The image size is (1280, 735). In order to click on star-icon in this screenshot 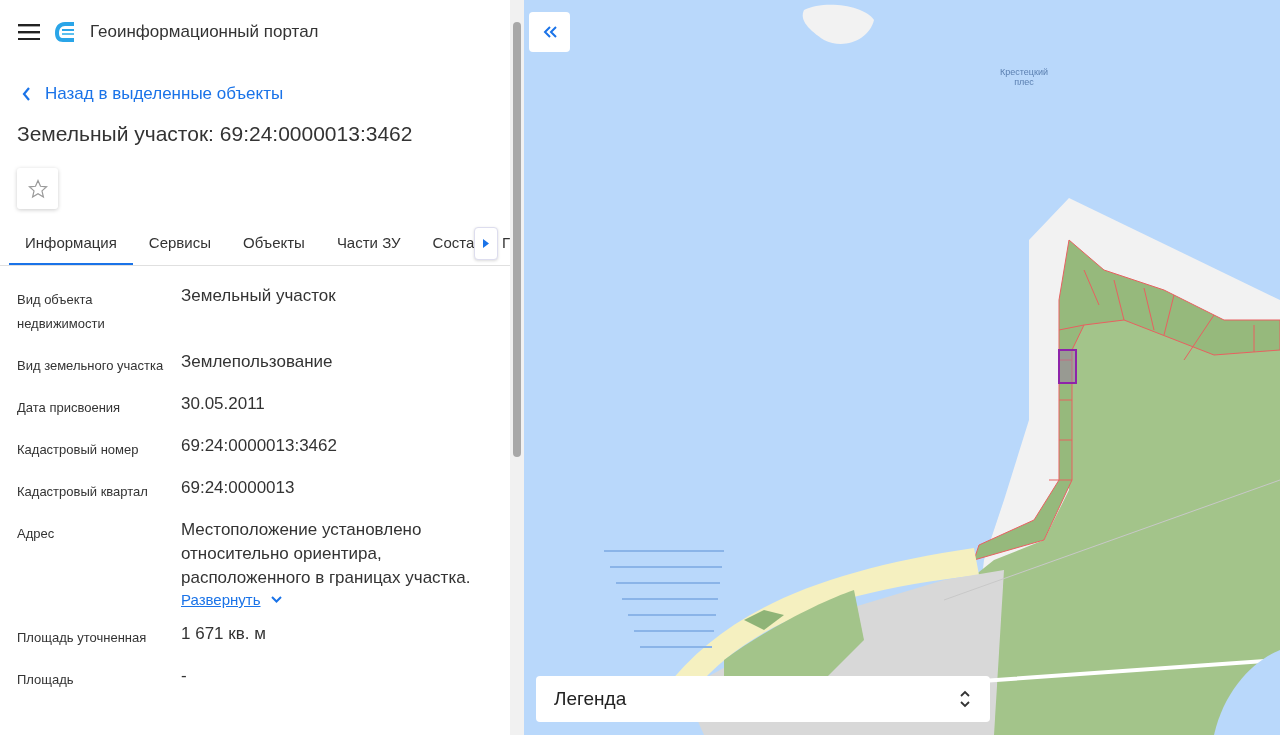, I will do `click(37, 188)`.